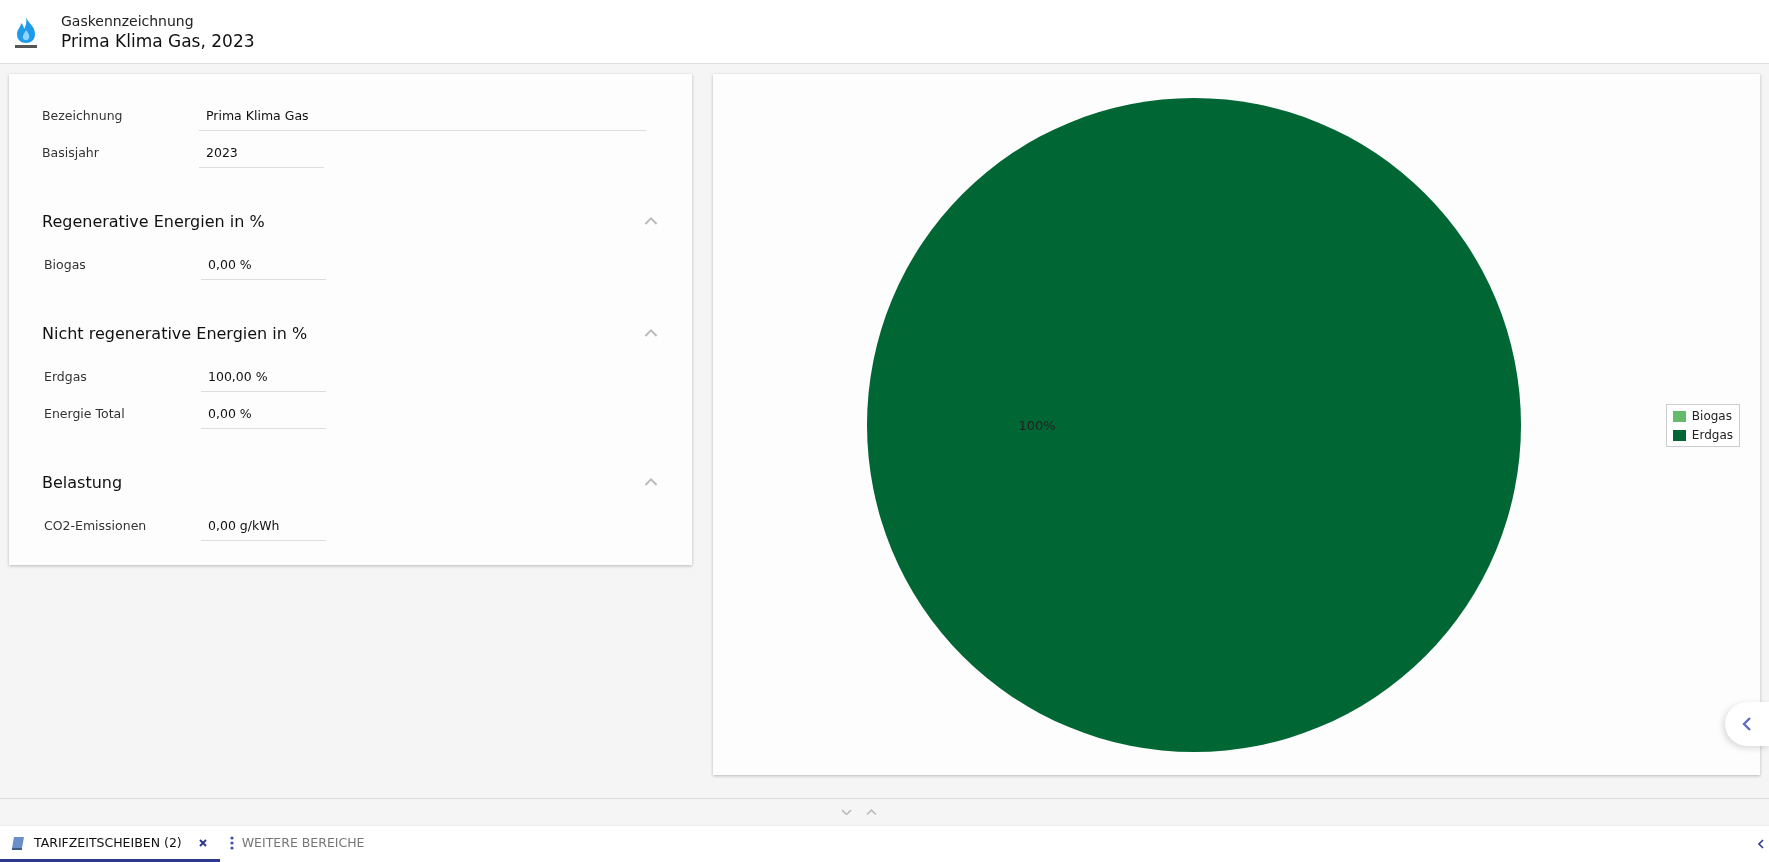 The height and width of the screenshot is (862, 1769). Describe the element at coordinates (1712, 435) in the screenshot. I see `legend-label: Erdgas` at that location.